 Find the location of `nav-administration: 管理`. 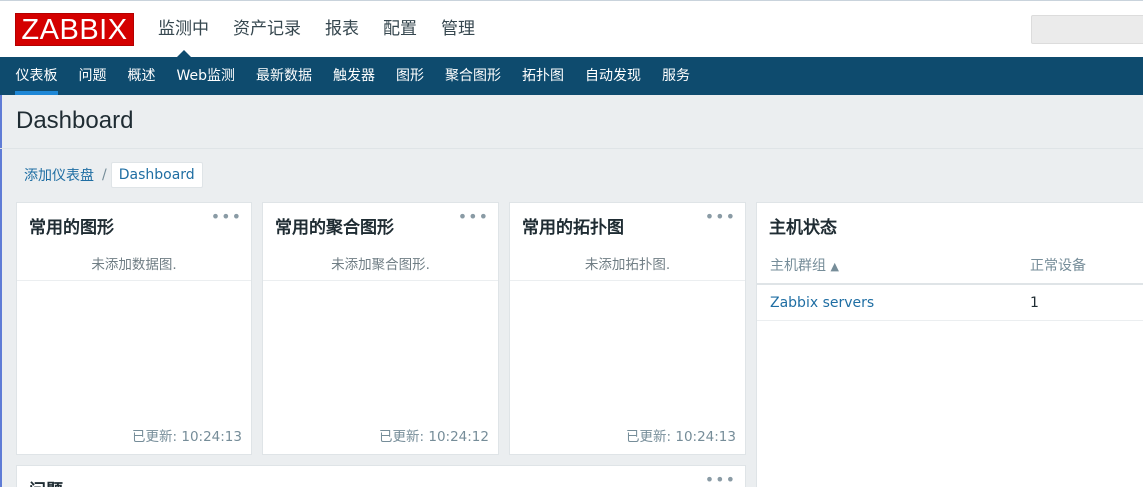

nav-administration: 管理 is located at coordinates (458, 29).